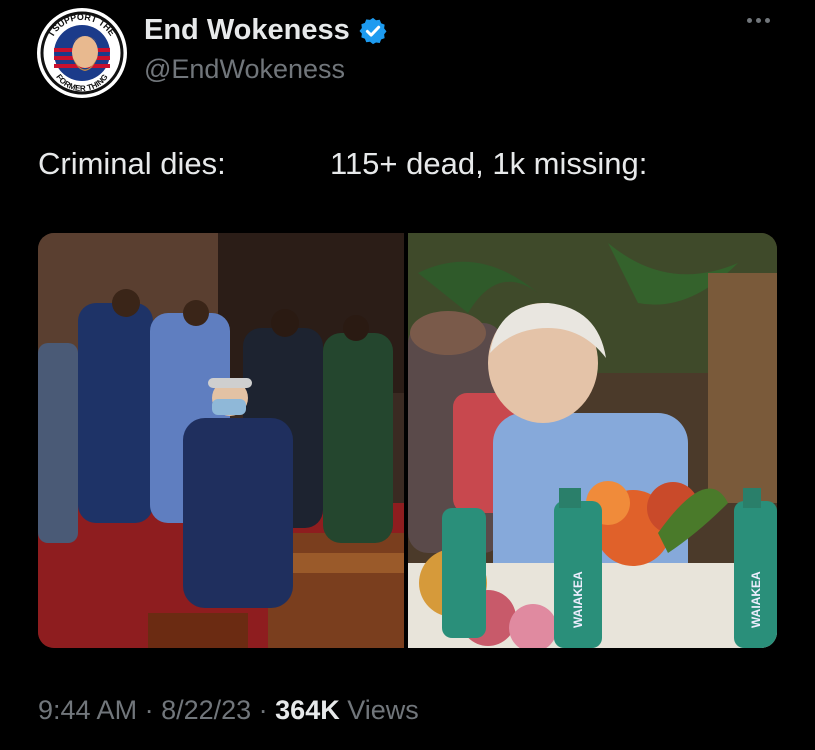 The height and width of the screenshot is (750, 815). I want to click on tweet-date: 8/22/23, so click(206, 710).